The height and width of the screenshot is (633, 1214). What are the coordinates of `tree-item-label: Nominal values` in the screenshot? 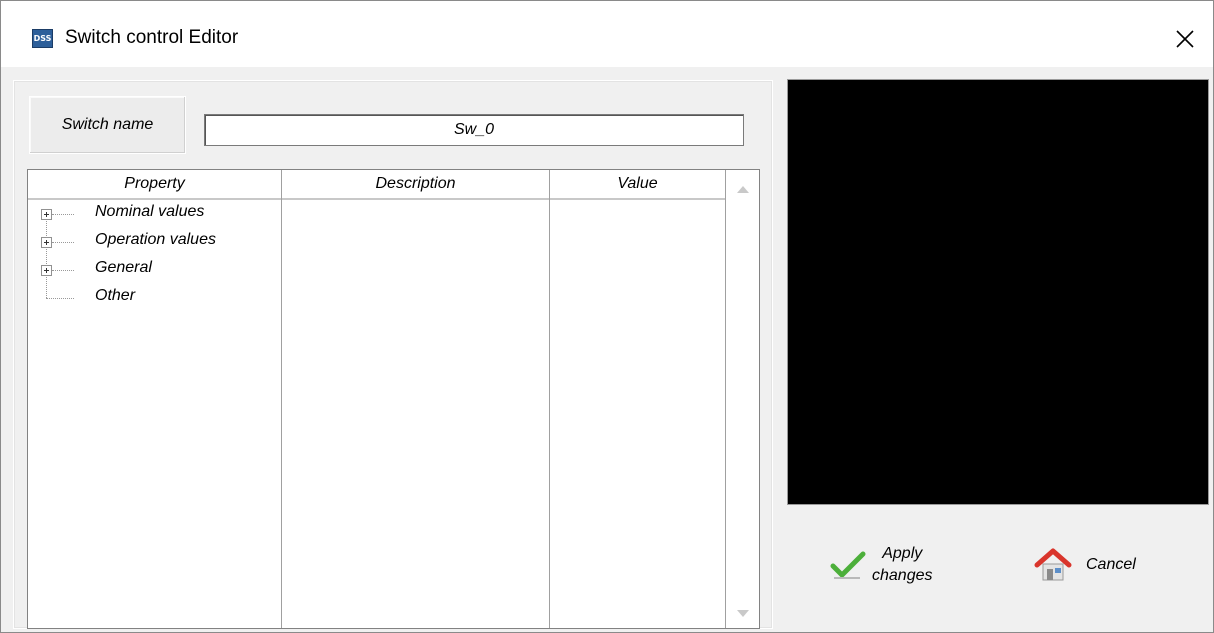 It's located at (150, 211).